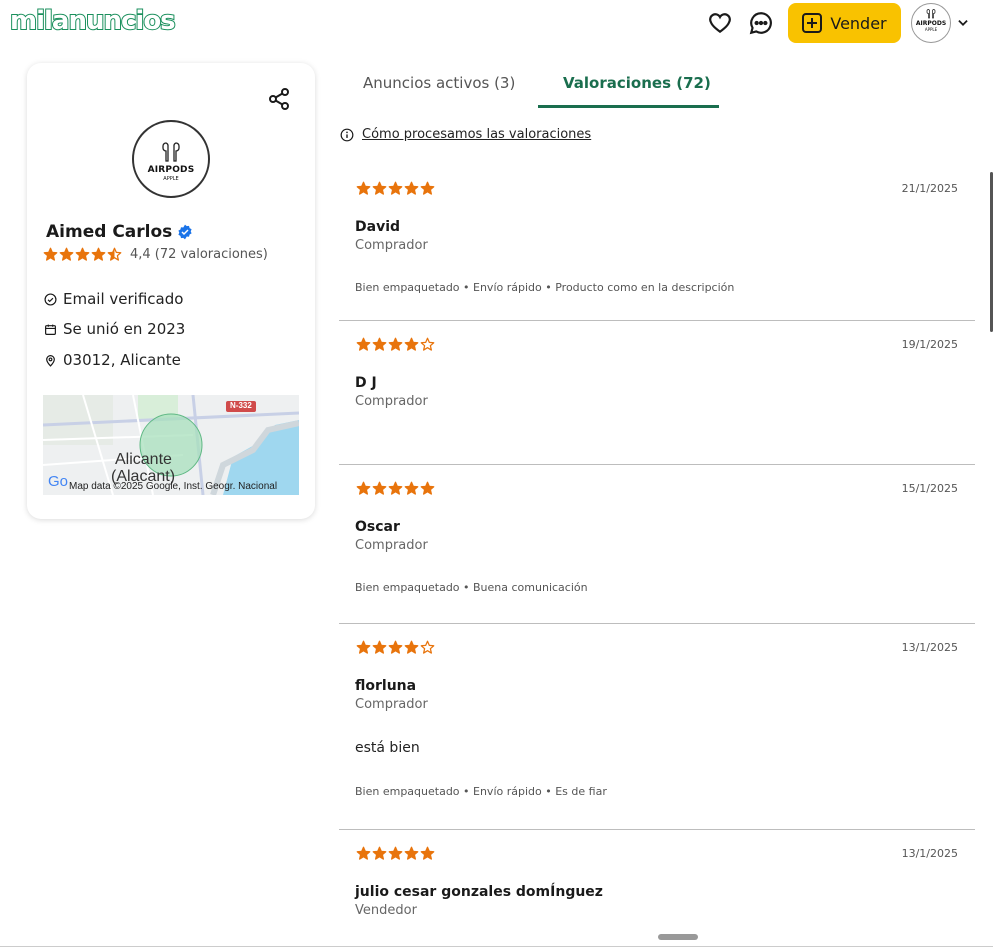  What do you see at coordinates (241, 405) in the screenshot?
I see `road-label: N-332` at bounding box center [241, 405].